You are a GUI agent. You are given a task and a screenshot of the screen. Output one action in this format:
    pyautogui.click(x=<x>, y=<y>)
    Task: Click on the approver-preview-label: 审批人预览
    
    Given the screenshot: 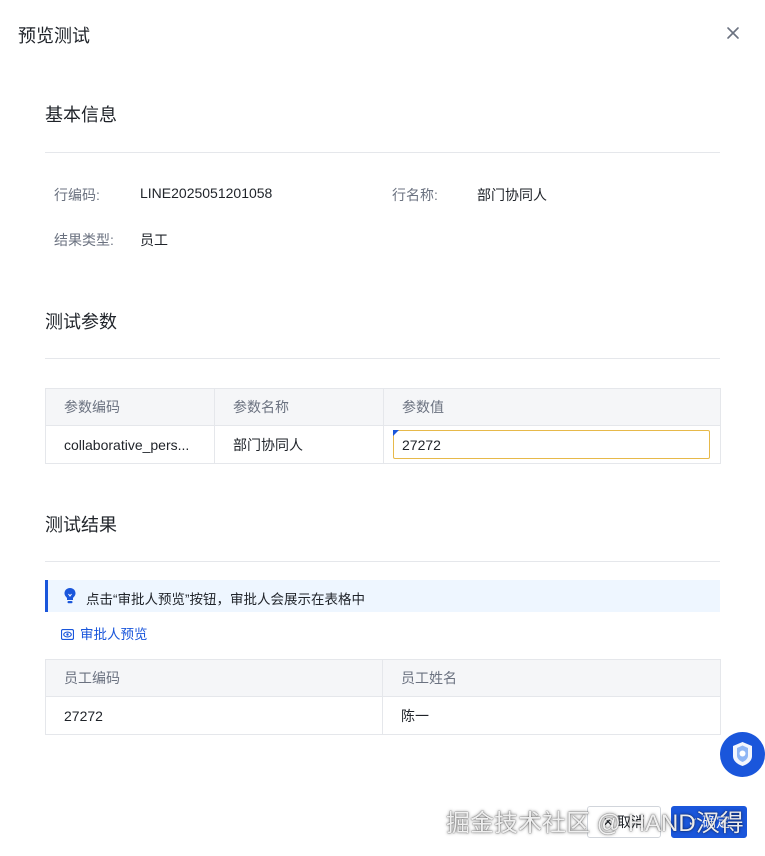 What is the action you would take?
    pyautogui.click(x=114, y=634)
    